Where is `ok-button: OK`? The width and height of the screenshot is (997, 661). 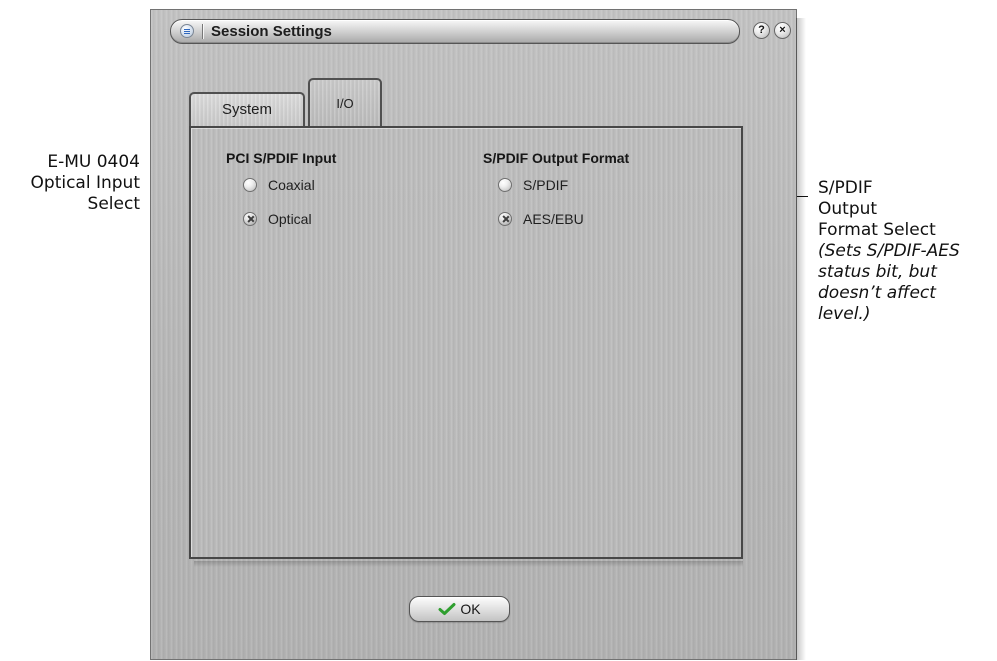 ok-button: OK is located at coordinates (459, 609).